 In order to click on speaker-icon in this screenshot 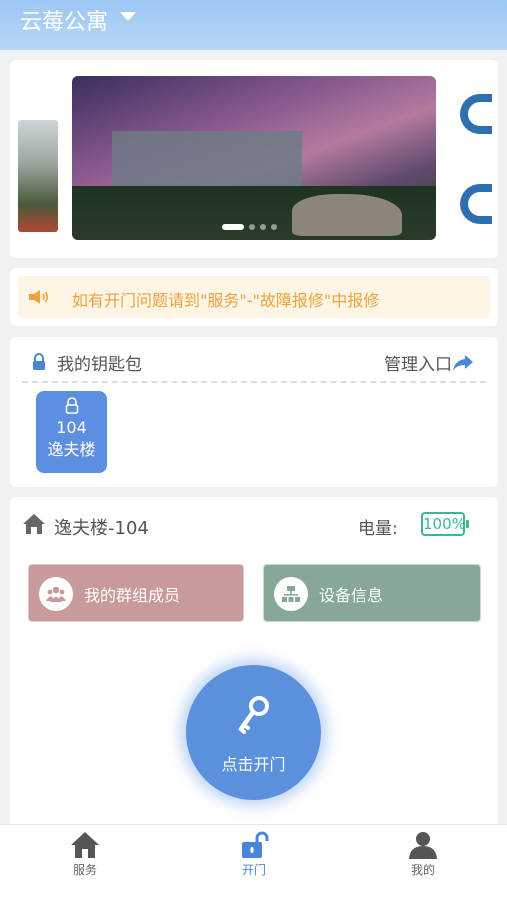, I will do `click(39, 297)`.